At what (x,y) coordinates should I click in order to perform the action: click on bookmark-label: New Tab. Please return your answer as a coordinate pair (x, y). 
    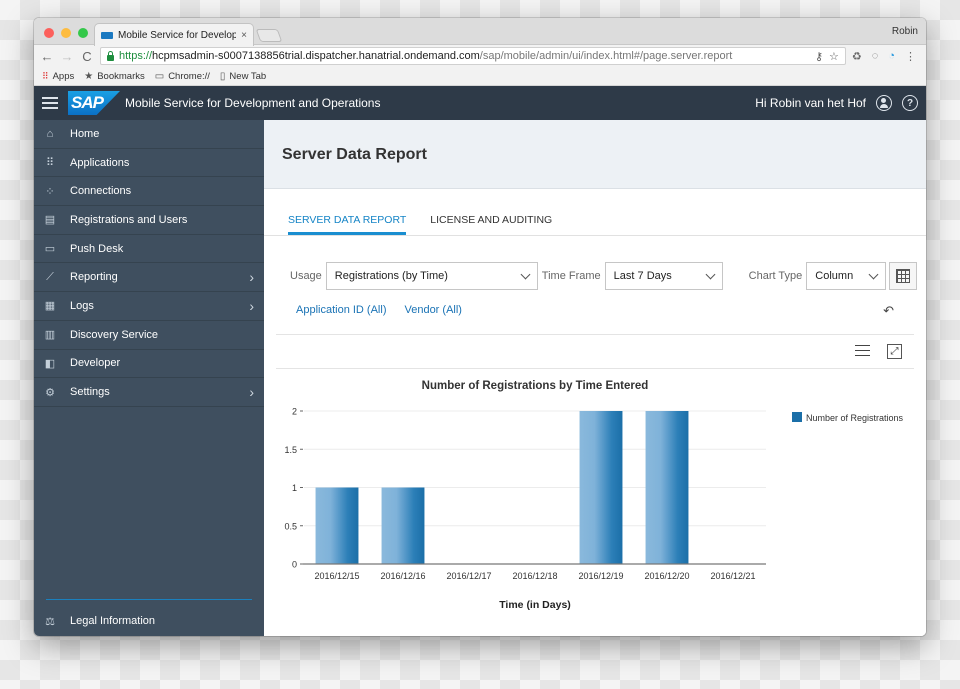
    Looking at the image, I should click on (248, 76).